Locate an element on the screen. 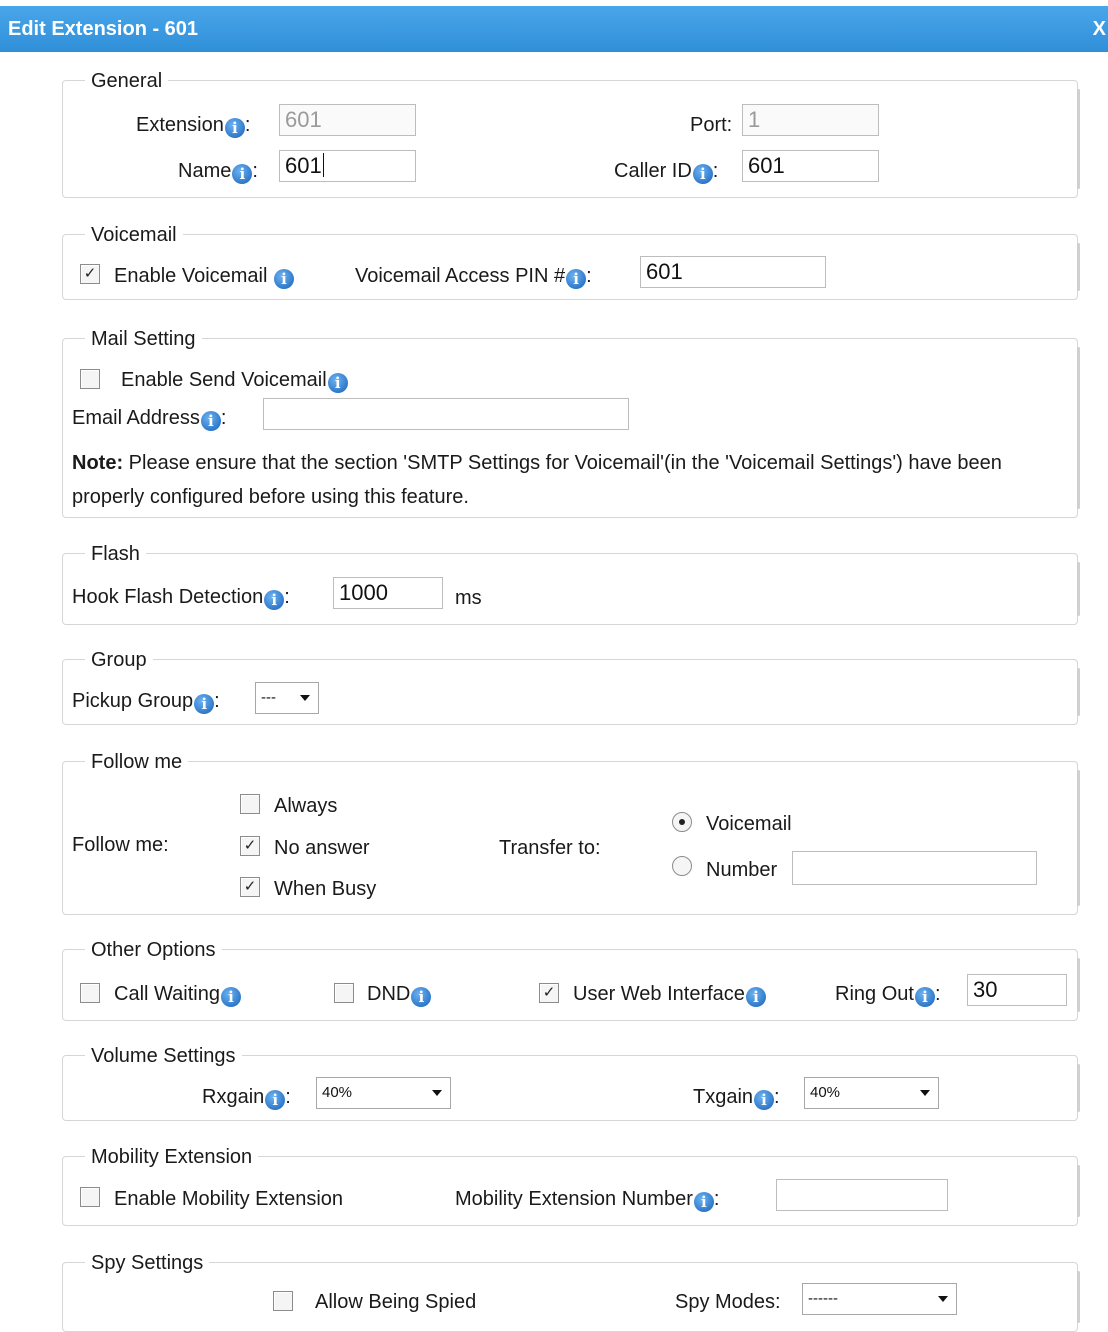  callerid-label: Caller ID is located at coordinates (653, 171).